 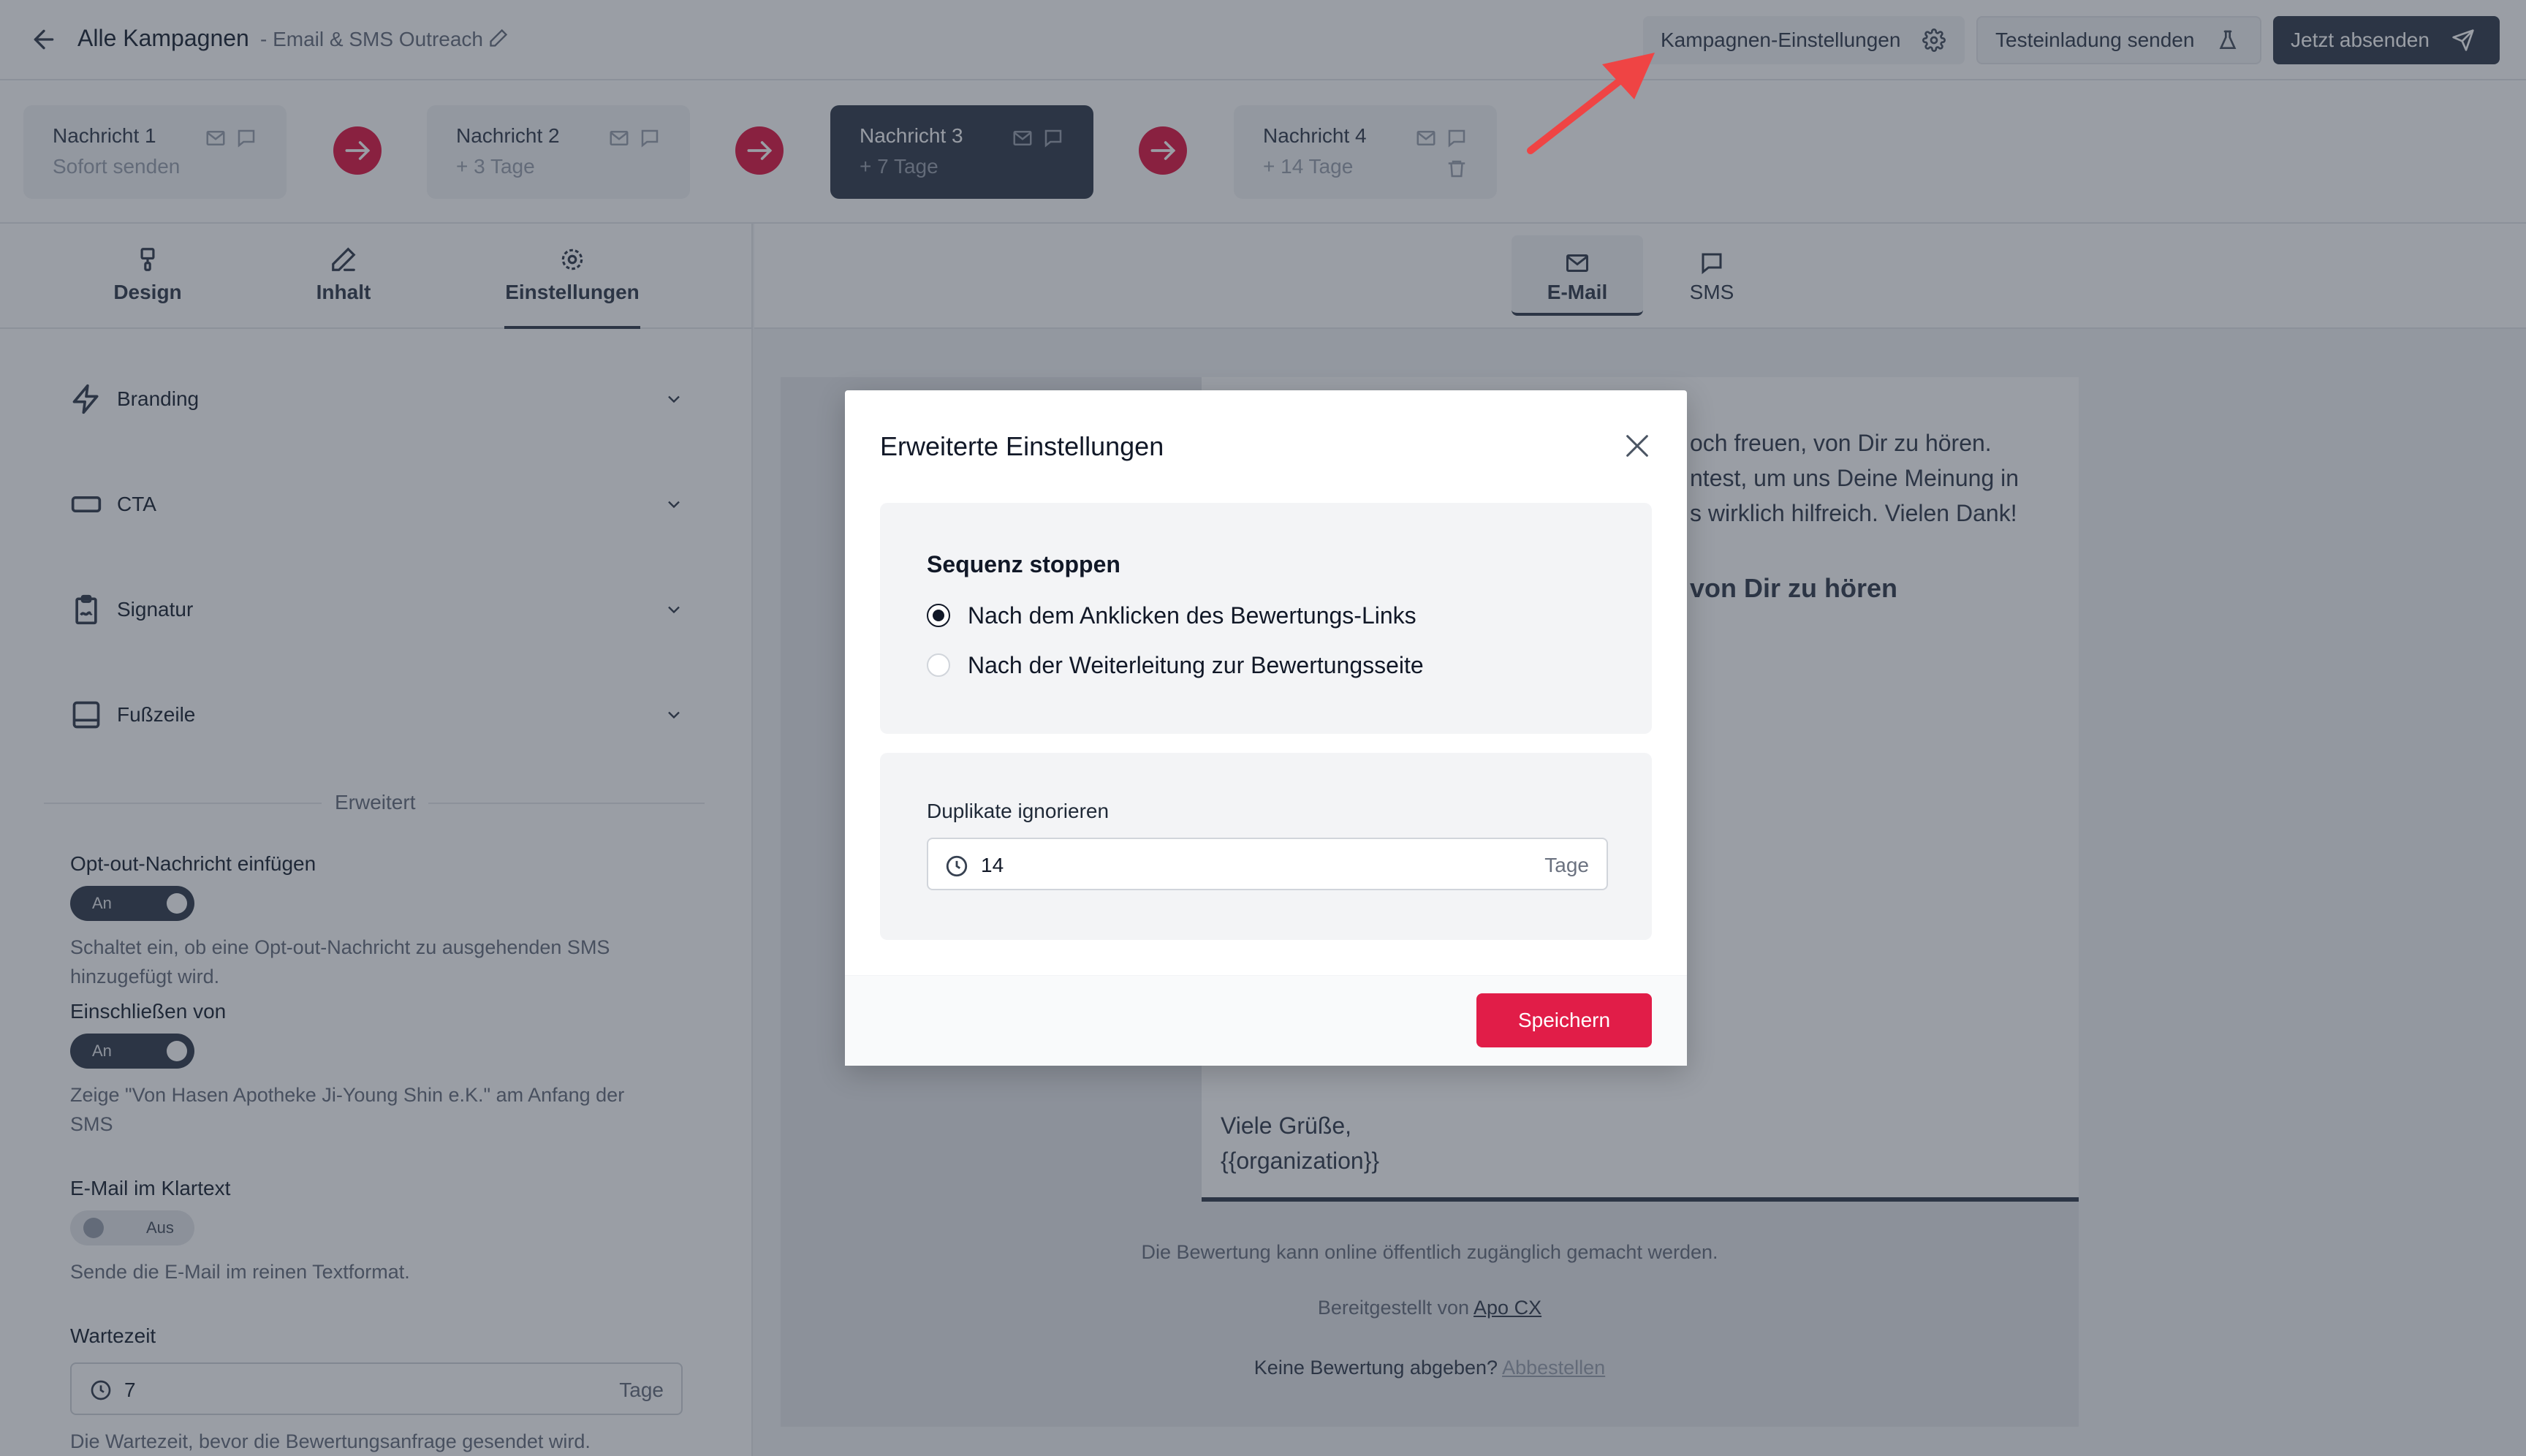 I want to click on ignore-duplicates-label: Duplikate ignorieren, so click(x=1018, y=811).